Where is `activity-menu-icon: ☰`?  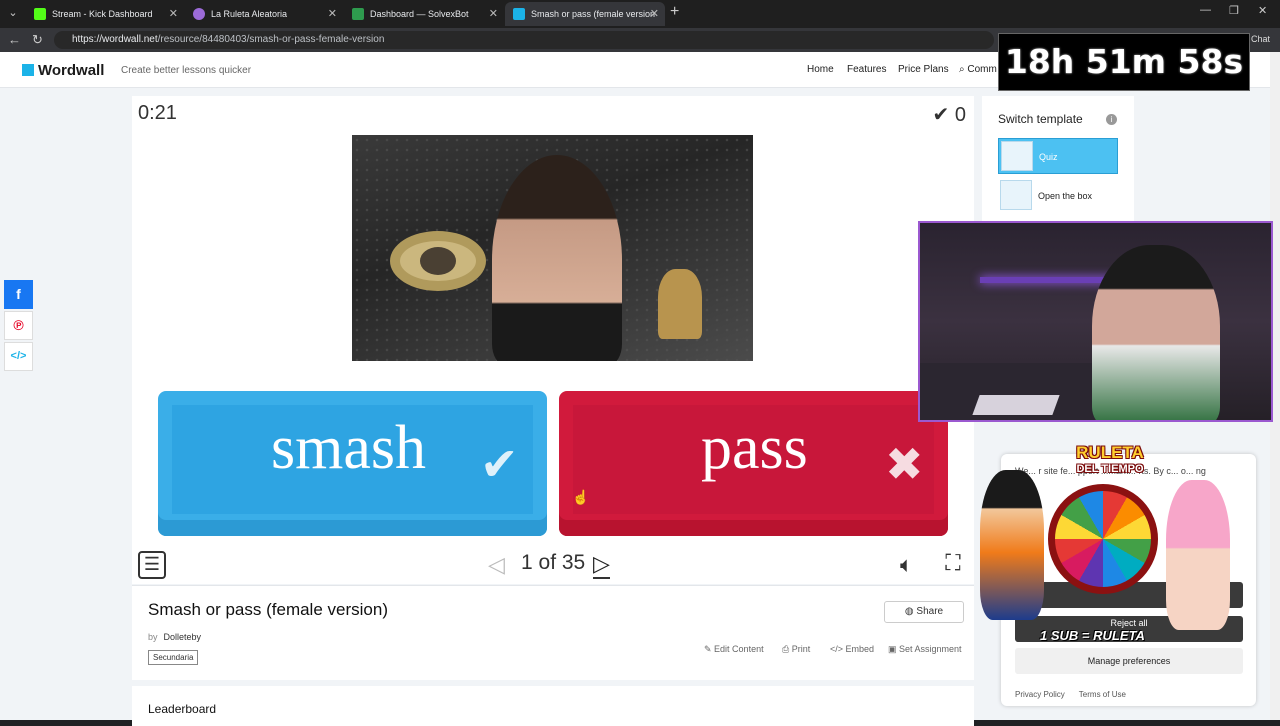
activity-menu-icon: ☰ is located at coordinates (152, 565).